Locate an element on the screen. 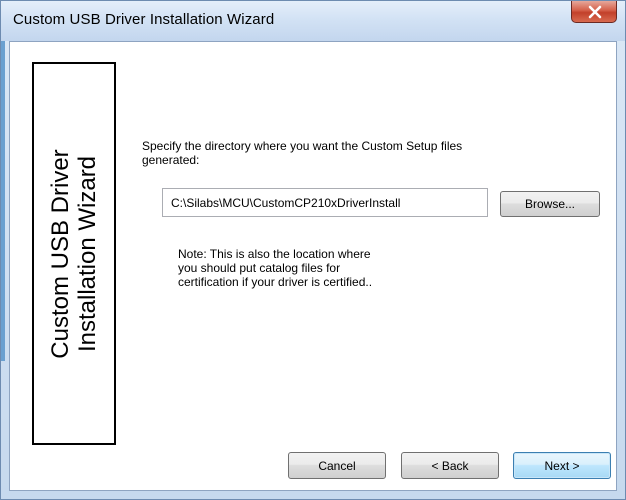  window-edge-highlight is located at coordinates (3, 201).